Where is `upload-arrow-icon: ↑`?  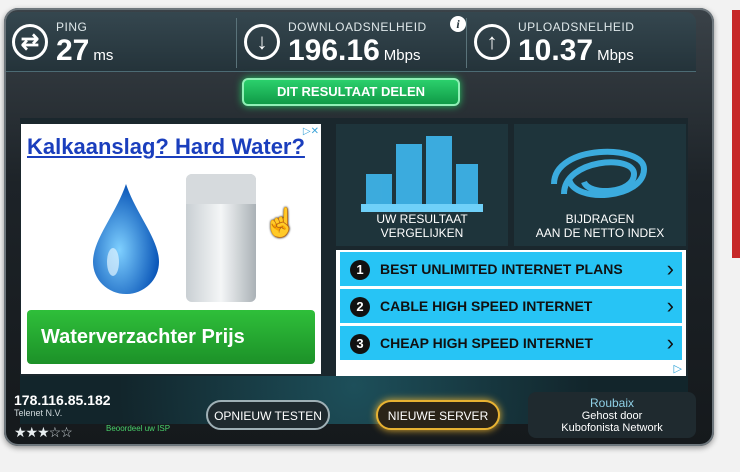
upload-arrow-icon: ↑ is located at coordinates (492, 42).